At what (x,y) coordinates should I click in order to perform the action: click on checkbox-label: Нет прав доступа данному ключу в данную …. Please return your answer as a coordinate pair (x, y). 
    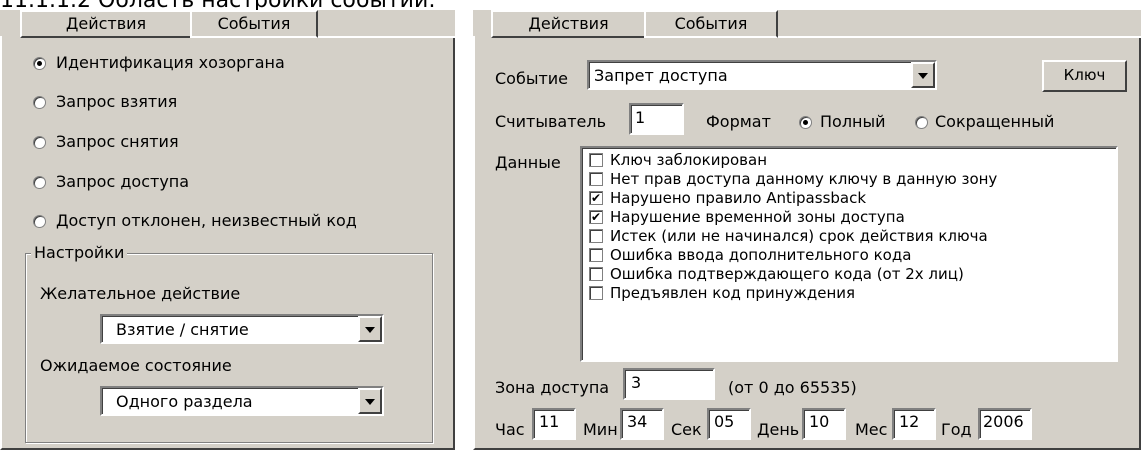
    Looking at the image, I should click on (804, 179).